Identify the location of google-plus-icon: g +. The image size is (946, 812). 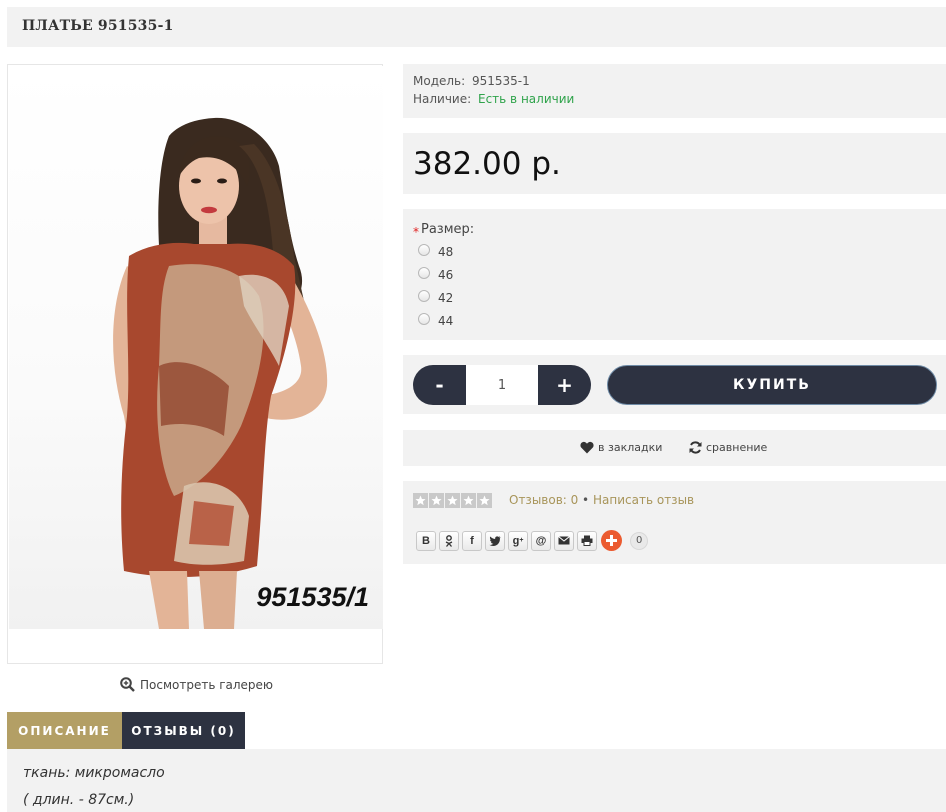
(518, 540).